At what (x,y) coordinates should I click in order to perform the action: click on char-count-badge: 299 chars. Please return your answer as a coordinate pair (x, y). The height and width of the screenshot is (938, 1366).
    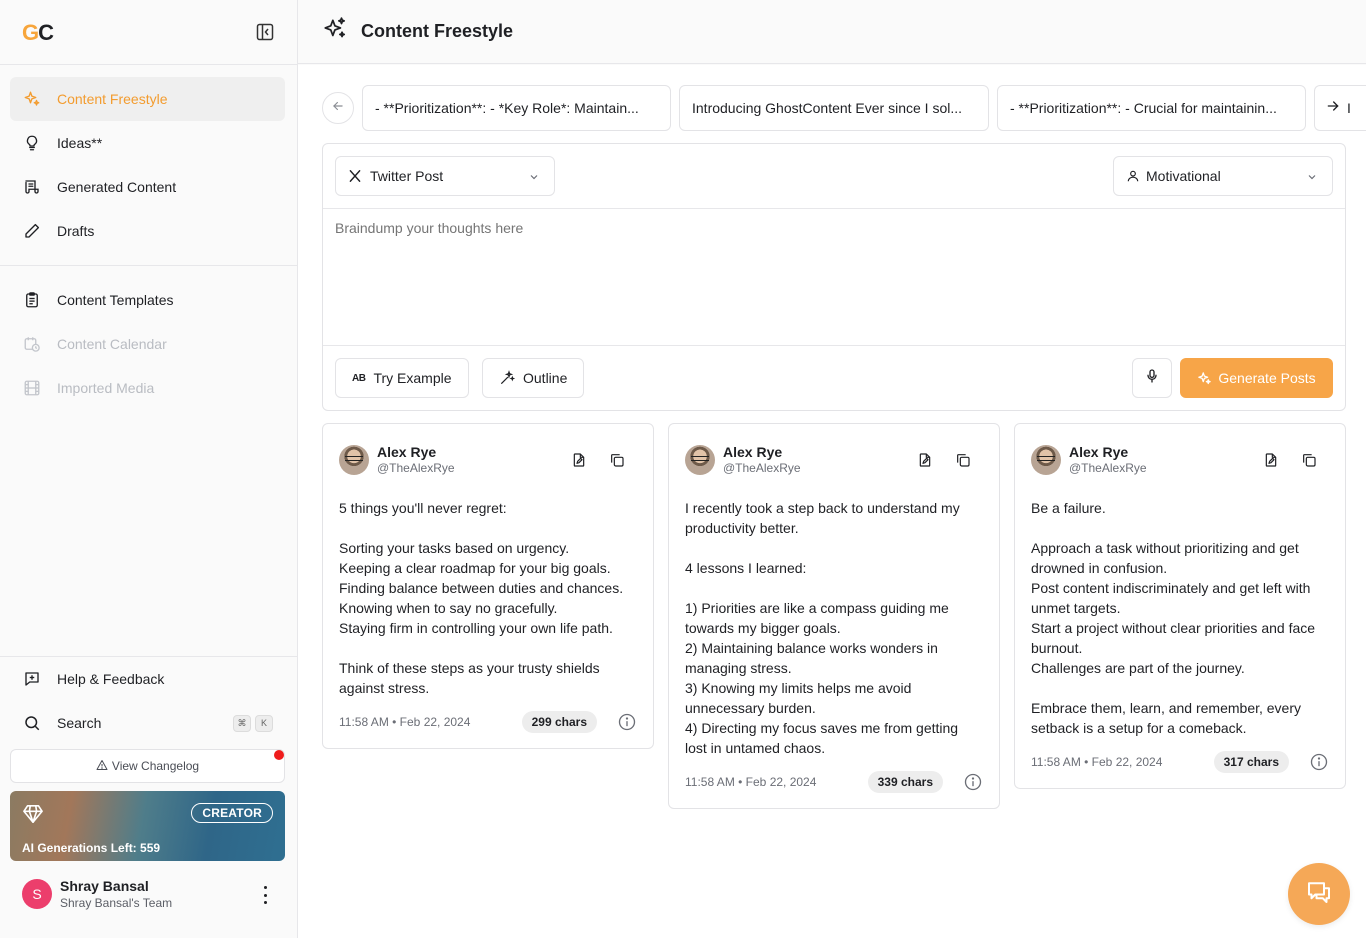
    Looking at the image, I should click on (559, 722).